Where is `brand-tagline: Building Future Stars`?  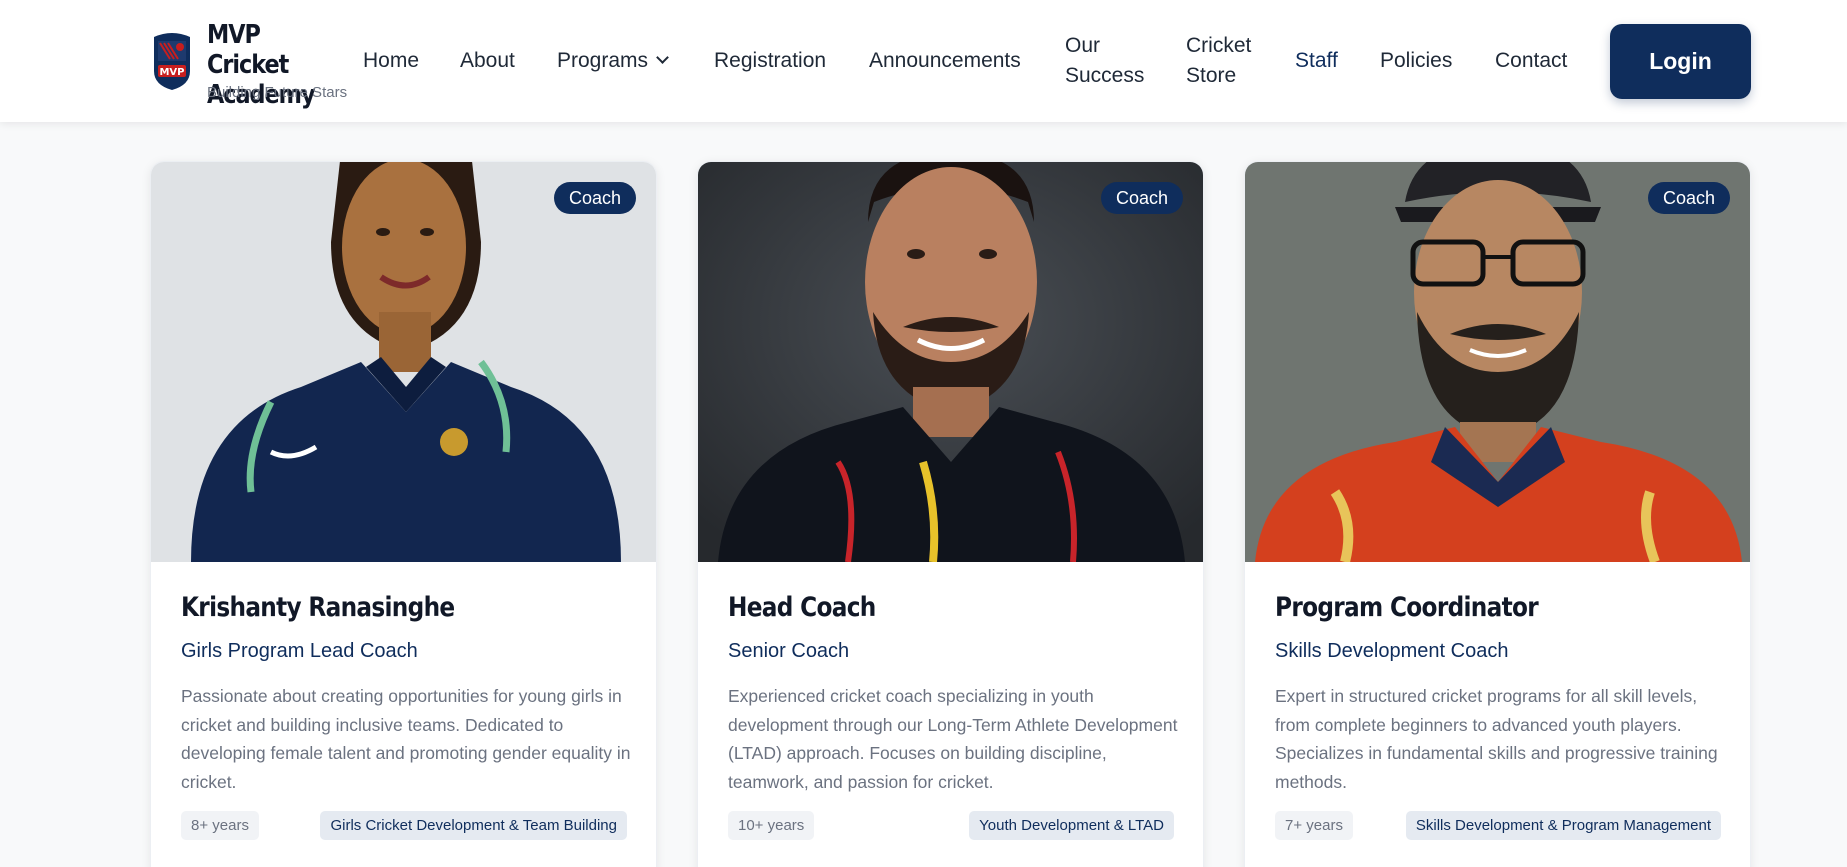
brand-tagline: Building Future Stars is located at coordinates (277, 92).